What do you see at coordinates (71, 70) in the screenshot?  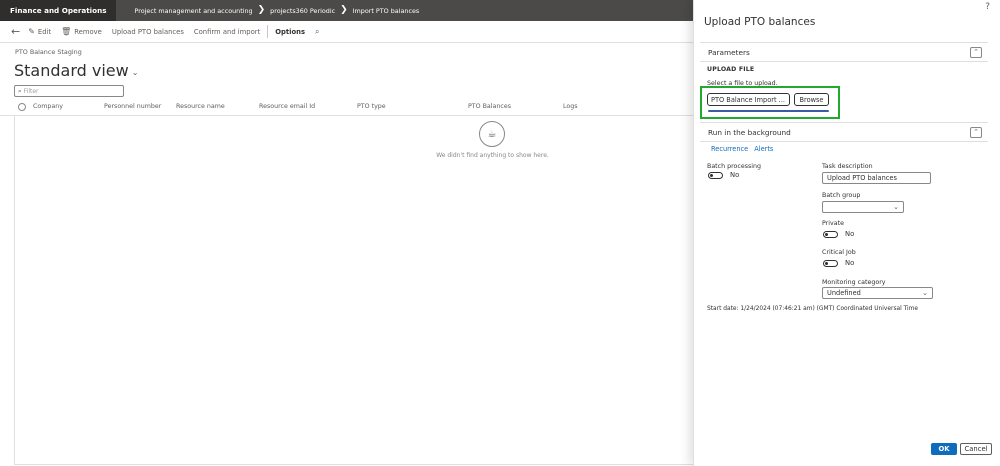 I see `view-title: Standard view` at bounding box center [71, 70].